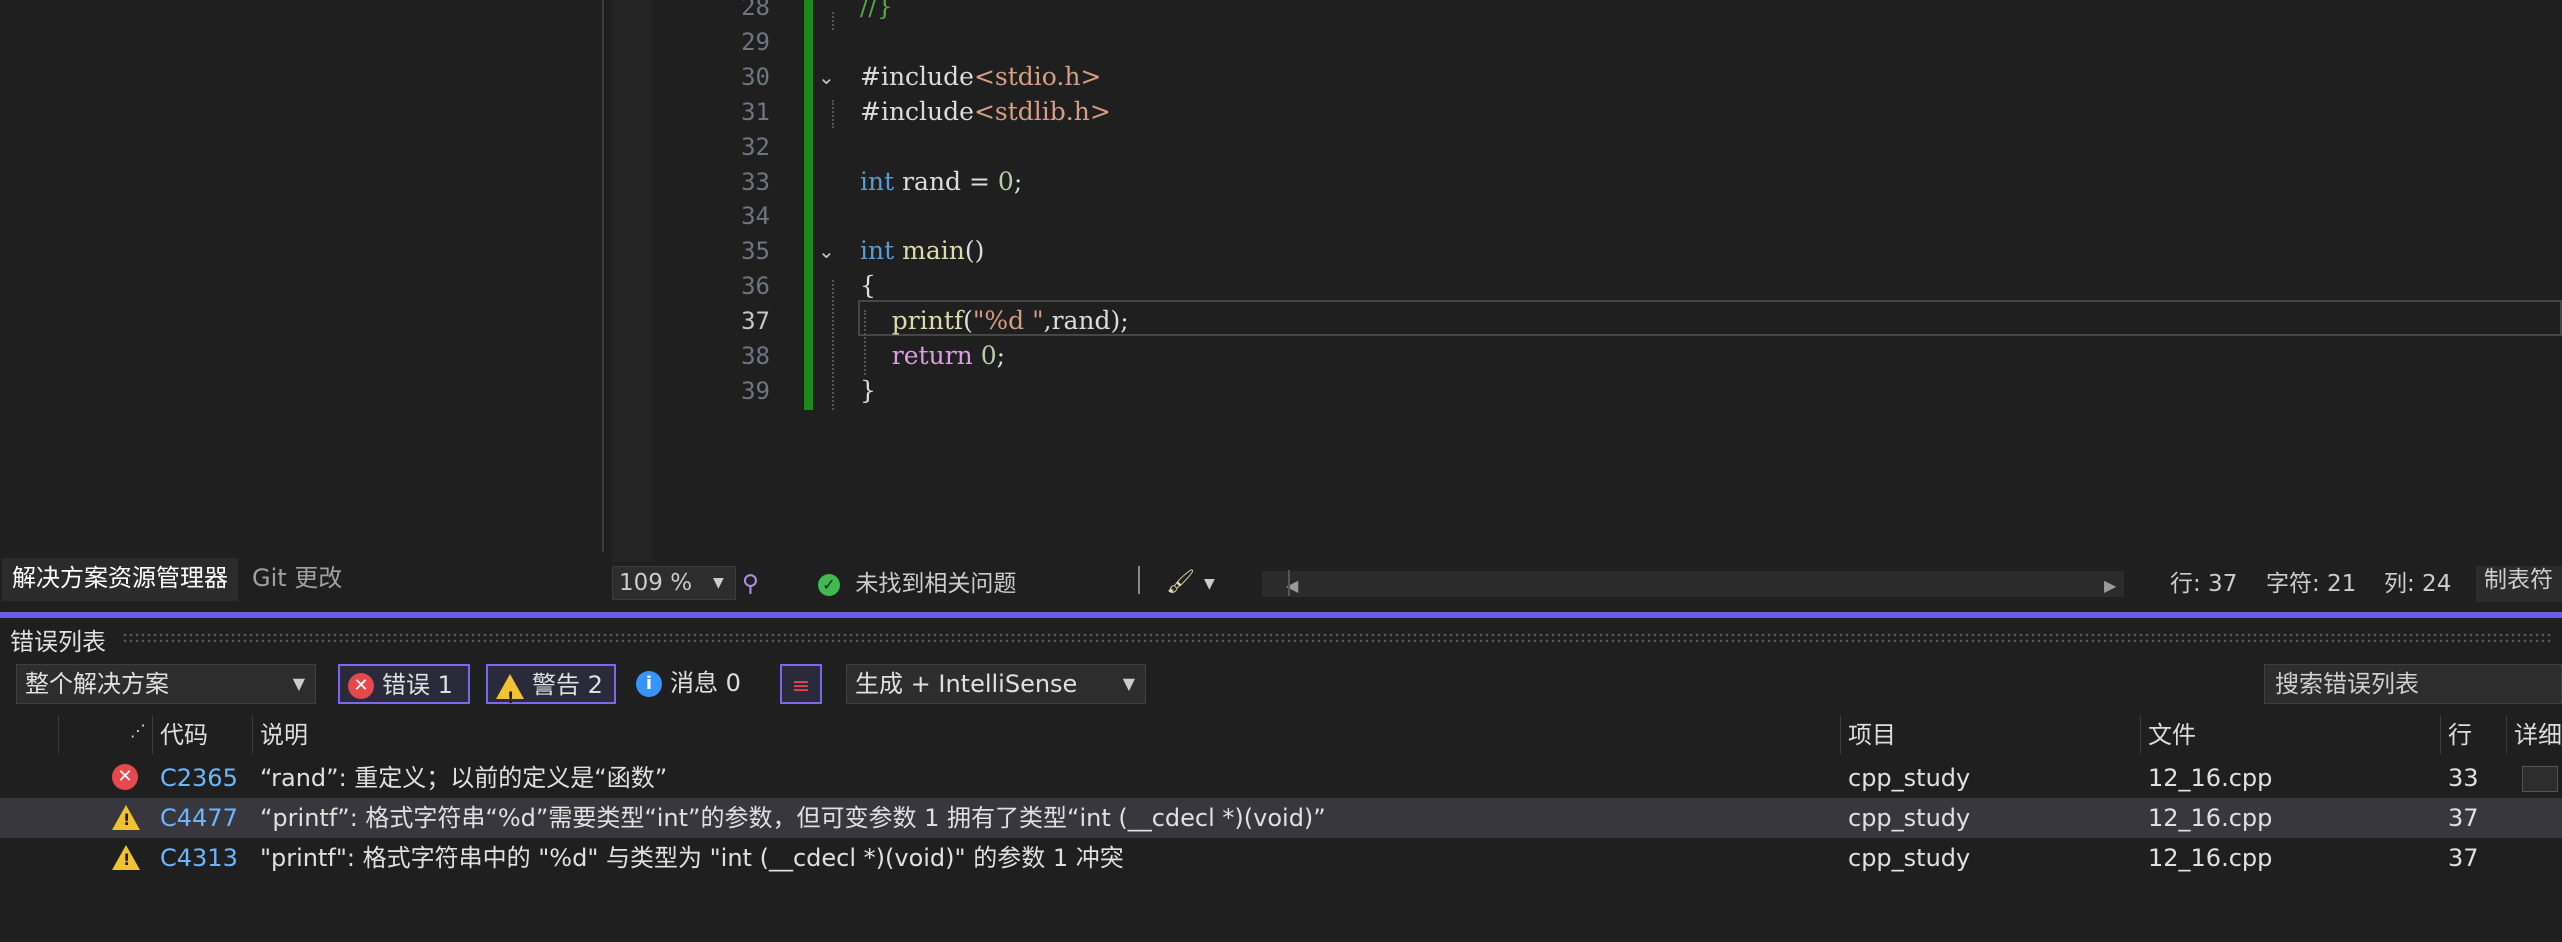  Describe the element at coordinates (184, 735) in the screenshot. I see `header-code: 代码` at that location.